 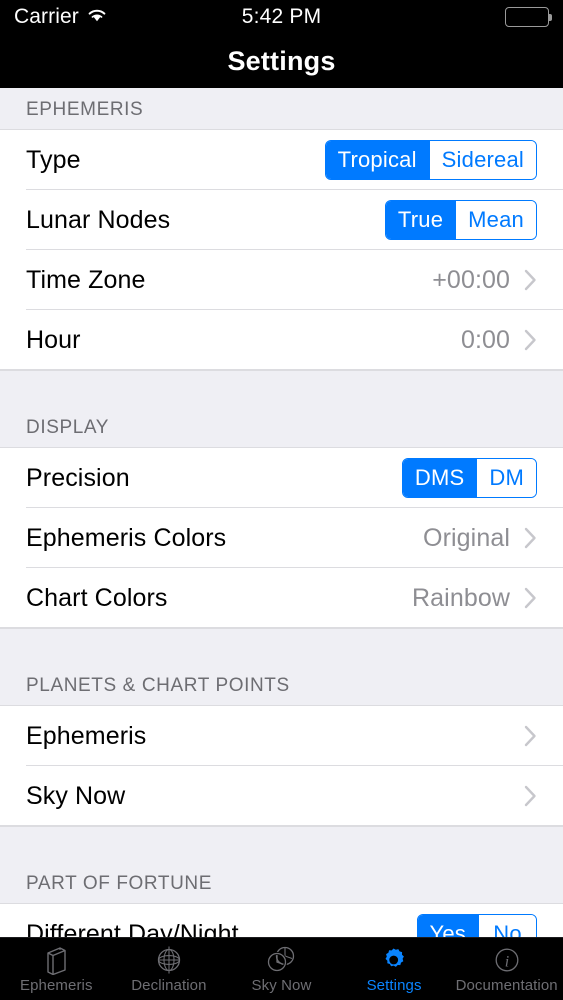 What do you see at coordinates (97, 17) in the screenshot?
I see `wifi-icon` at bounding box center [97, 17].